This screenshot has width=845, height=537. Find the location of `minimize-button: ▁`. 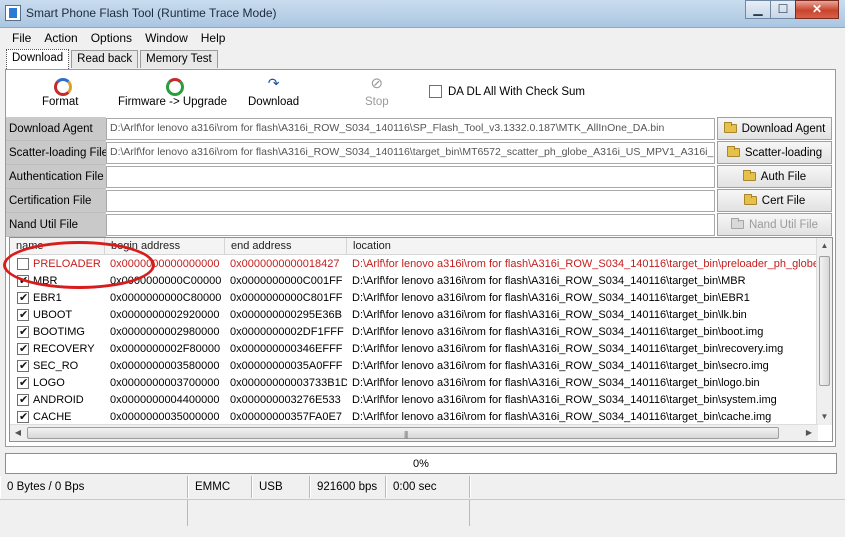

minimize-button: ▁ is located at coordinates (758, 9).